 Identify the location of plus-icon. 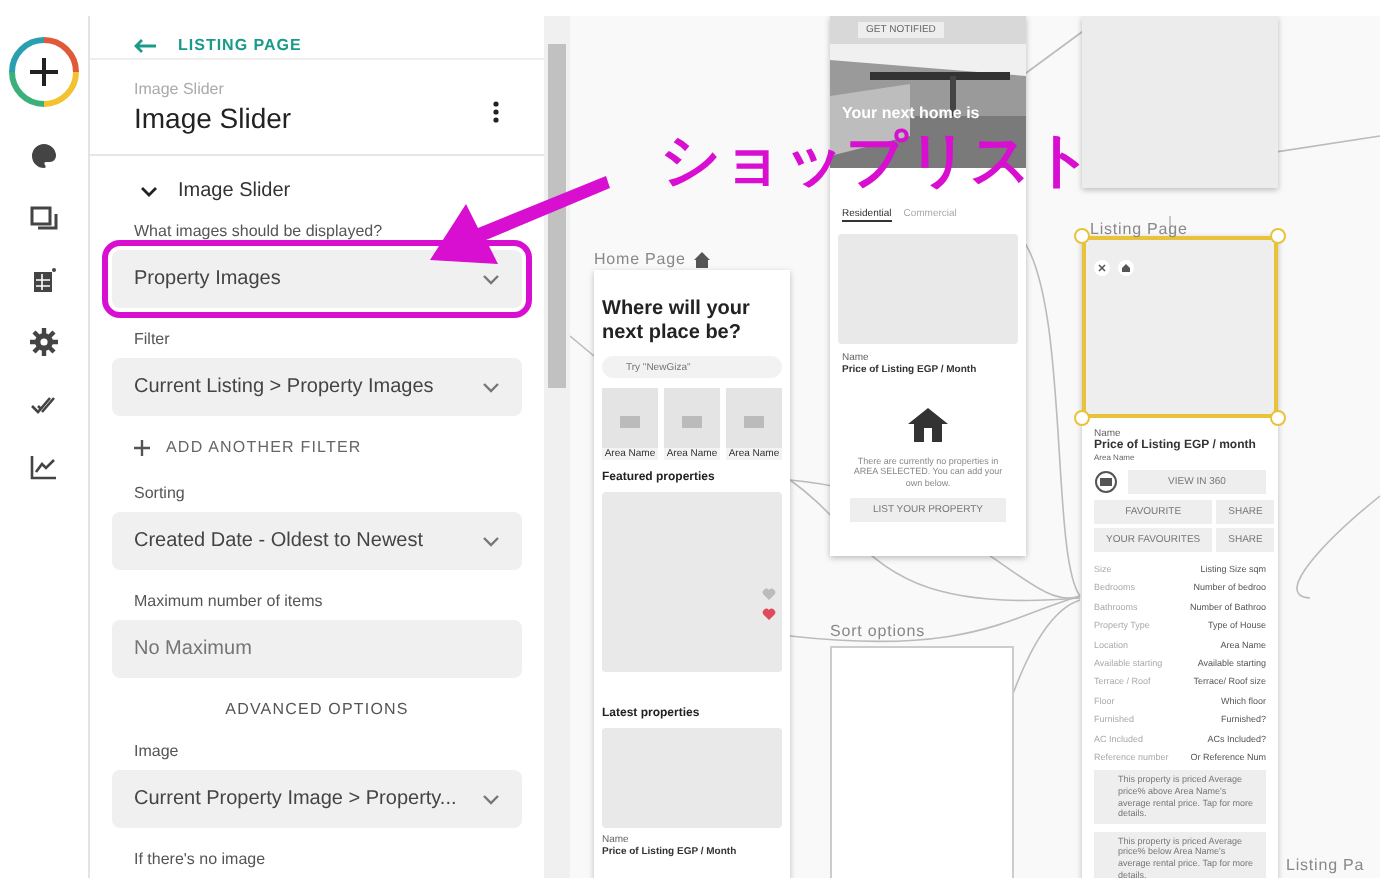
(142, 447).